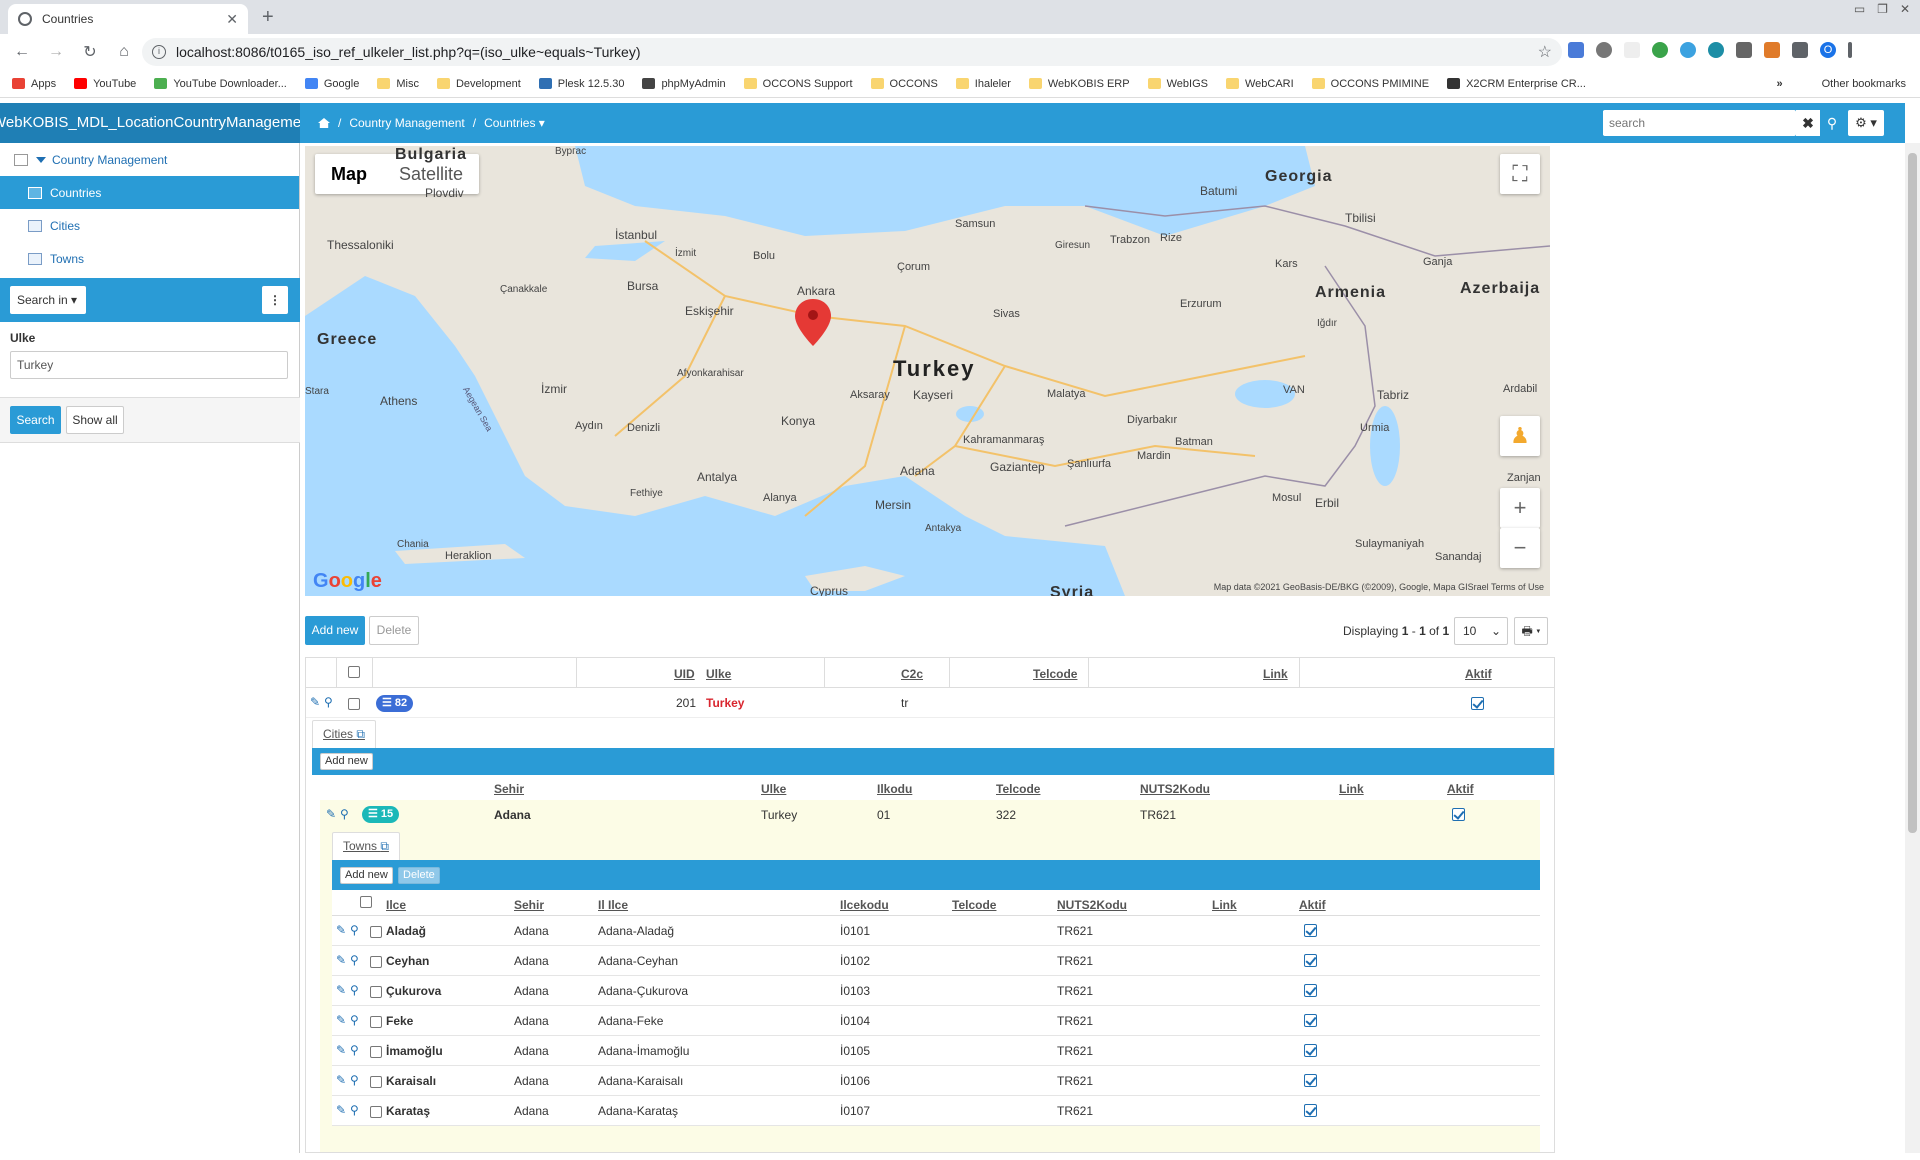  Describe the element at coordinates (930, 703) in the screenshot. I see `table-row: ✎ ⚲ ☰ 82 201 Turkey tr` at that location.